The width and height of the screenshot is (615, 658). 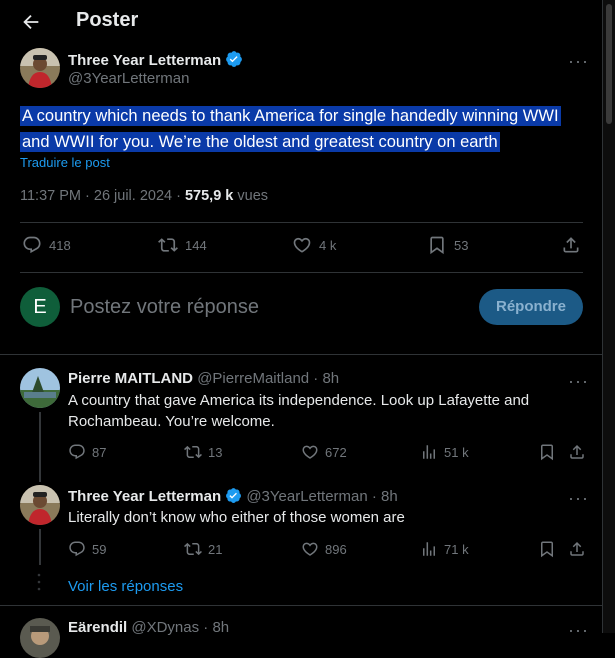 I want to click on commenter-handle: @XDynas · 8h, so click(x=180, y=627).